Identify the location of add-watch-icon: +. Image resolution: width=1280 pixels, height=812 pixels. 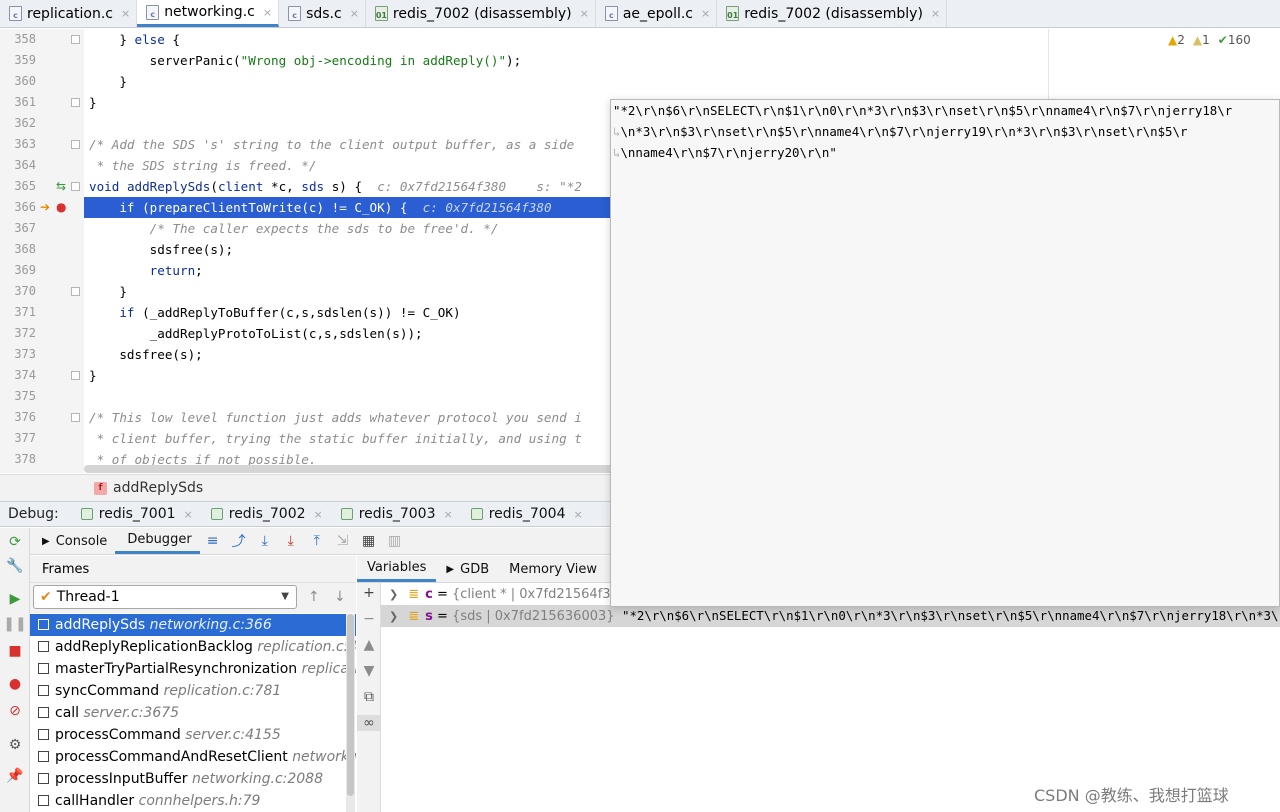
(369, 593).